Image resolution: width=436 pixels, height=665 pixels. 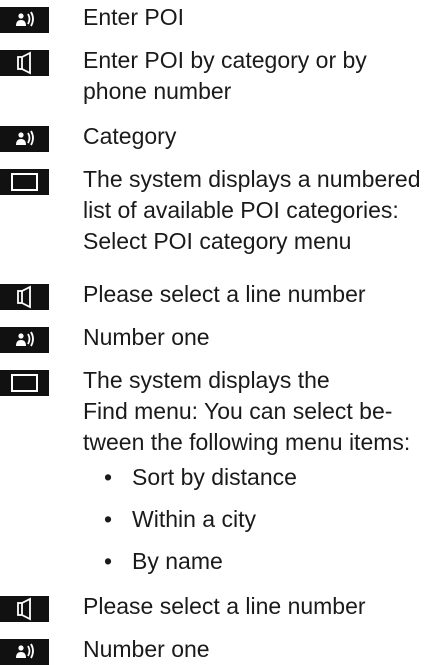 I want to click on menu-item-label: Sort by distance, so click(x=214, y=477).